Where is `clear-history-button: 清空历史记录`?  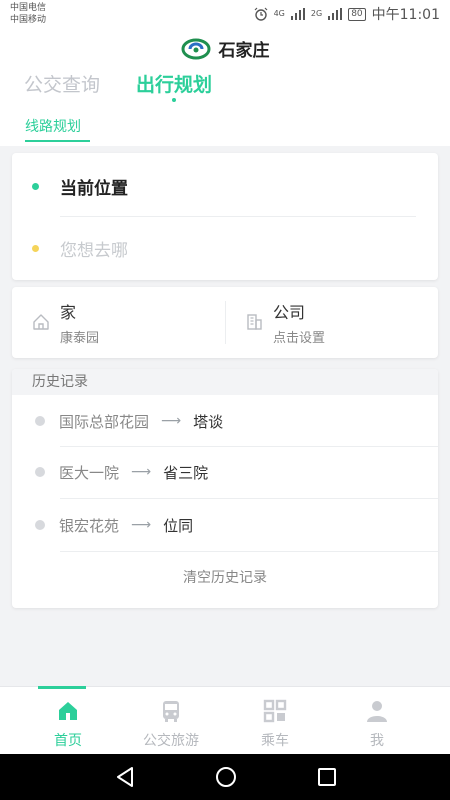
clear-history-button: 清空历史记录 is located at coordinates (225, 577).